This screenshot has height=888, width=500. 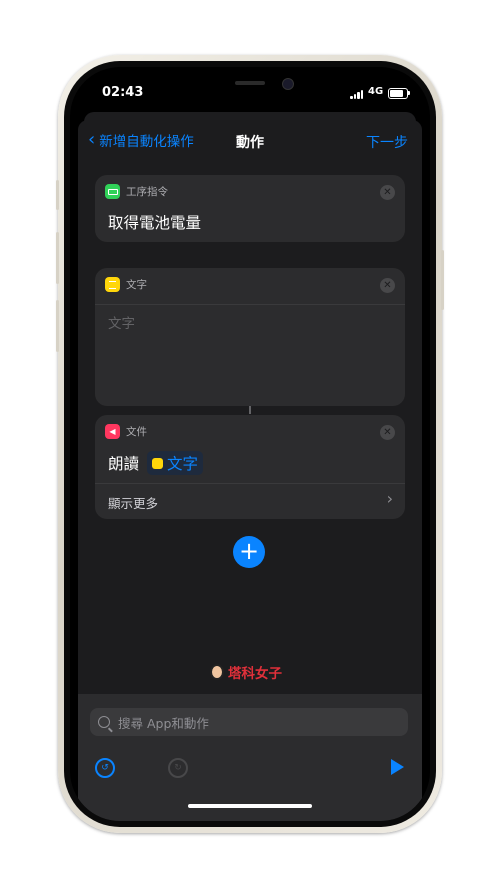 I want to click on action-card-battery: 工序指令 ✕ 取得電池電量, so click(x=250, y=208).